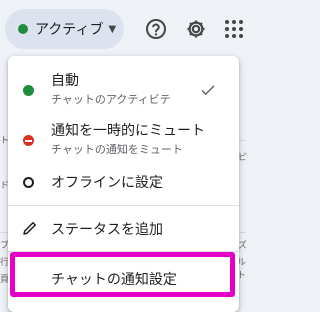 This screenshot has width=320, height=312. What do you see at coordinates (117, 149) in the screenshot?
I see `menu-item-subtitle: チャットの通知をミュート` at bounding box center [117, 149].